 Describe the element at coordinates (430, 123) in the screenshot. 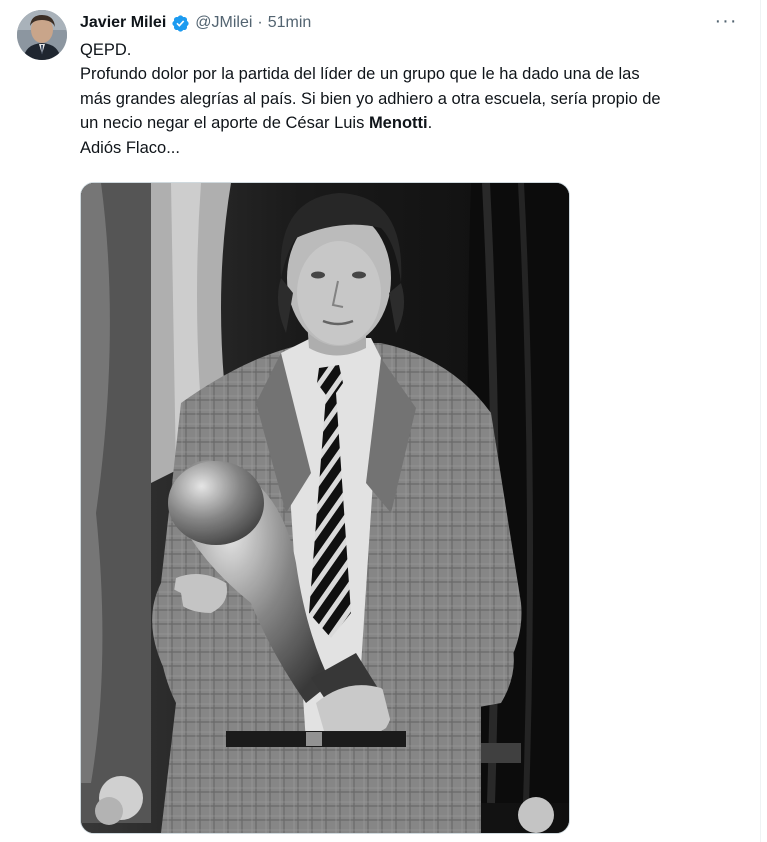

I see `tweet-text-segment: .` at that location.